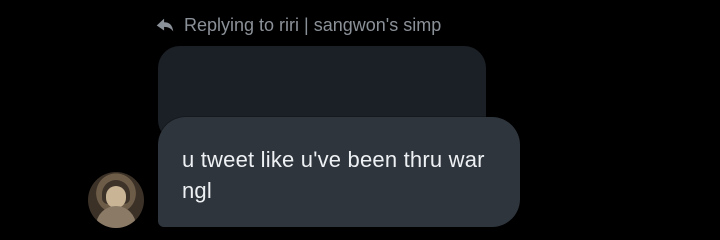 This screenshot has width=720, height=240. What do you see at coordinates (333, 175) in the screenshot?
I see `message-text: u tweet like u've been thru war ngl` at bounding box center [333, 175].